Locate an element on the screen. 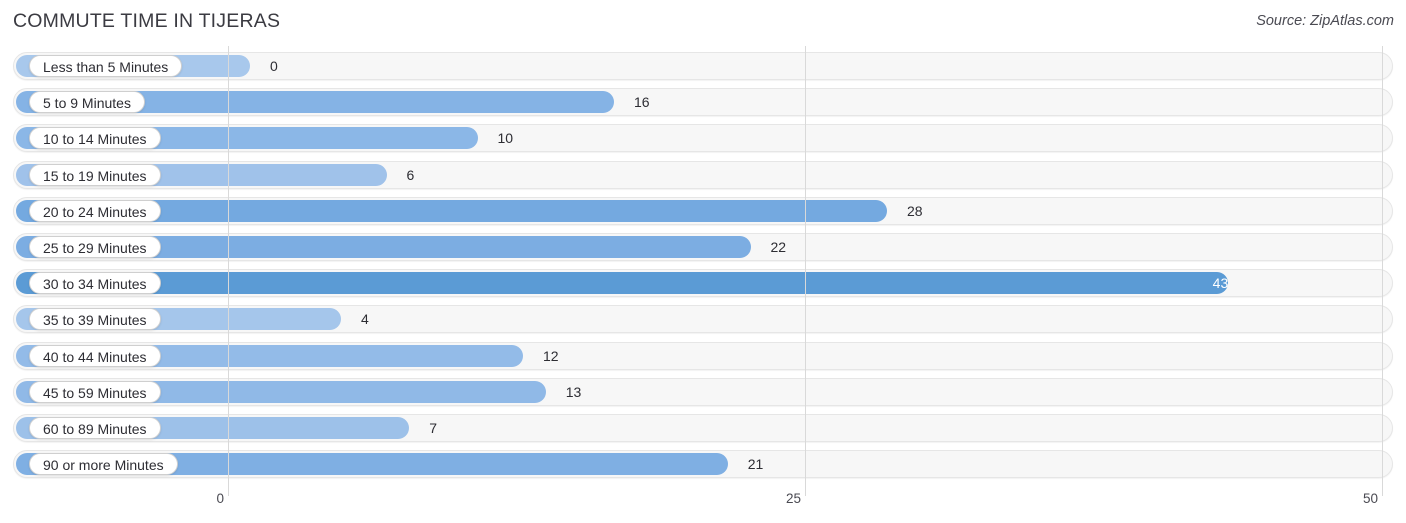 The height and width of the screenshot is (523, 1406). category-label: 10 to 14 Minutes is located at coordinates (95, 138).